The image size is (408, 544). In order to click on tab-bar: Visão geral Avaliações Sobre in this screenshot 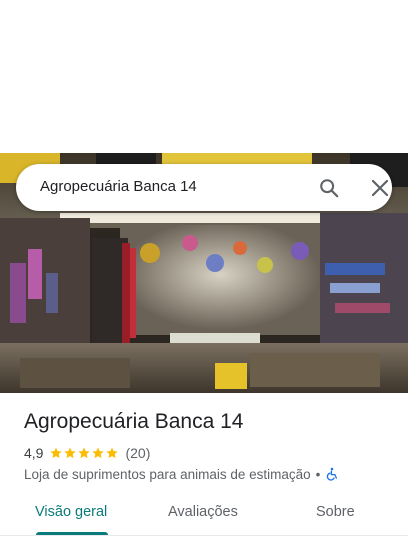, I will do `click(204, 519)`.